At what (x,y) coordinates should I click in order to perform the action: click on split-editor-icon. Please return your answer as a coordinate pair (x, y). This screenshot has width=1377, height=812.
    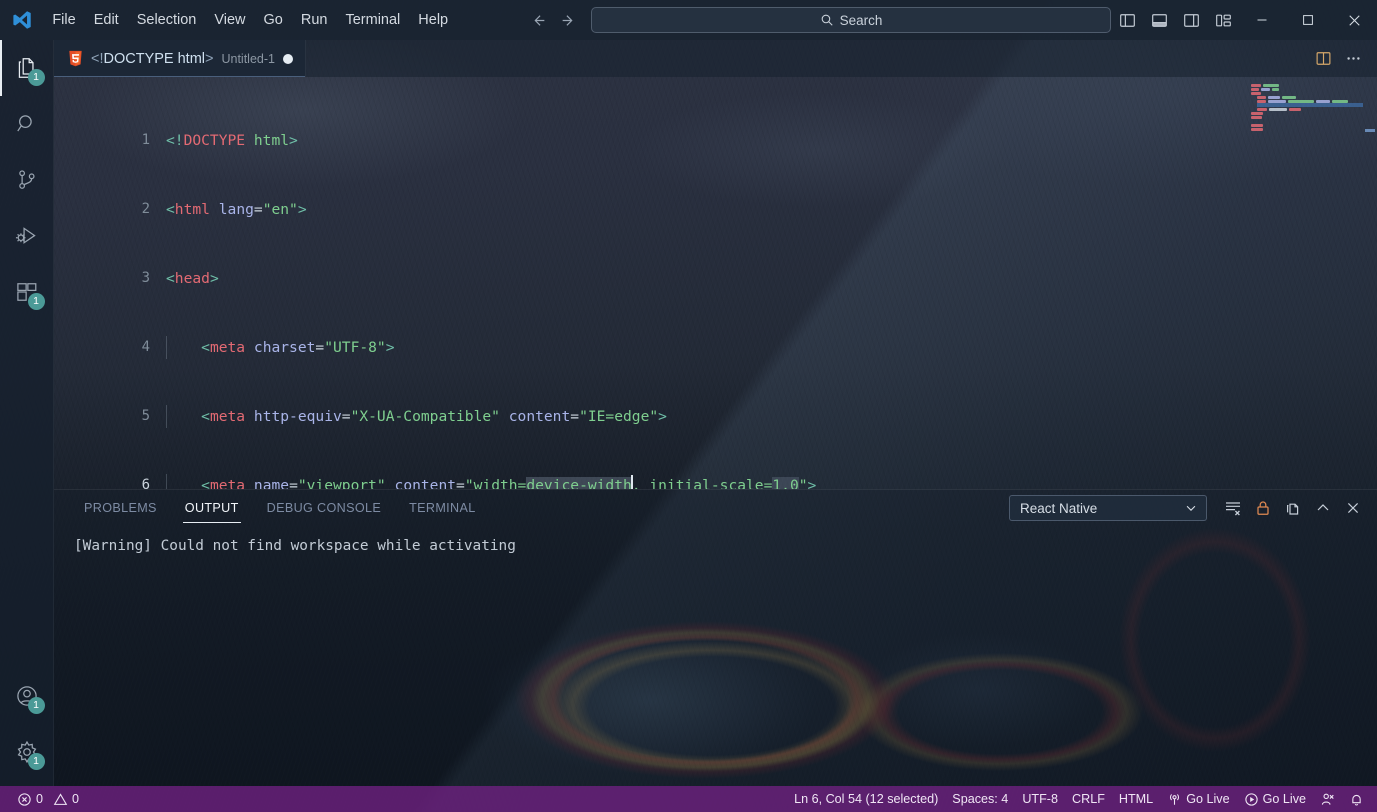
    Looking at the image, I should click on (1323, 59).